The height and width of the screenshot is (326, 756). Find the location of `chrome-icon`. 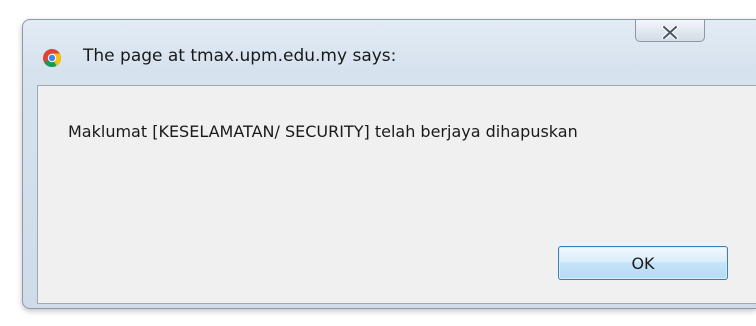

chrome-icon is located at coordinates (52, 58).